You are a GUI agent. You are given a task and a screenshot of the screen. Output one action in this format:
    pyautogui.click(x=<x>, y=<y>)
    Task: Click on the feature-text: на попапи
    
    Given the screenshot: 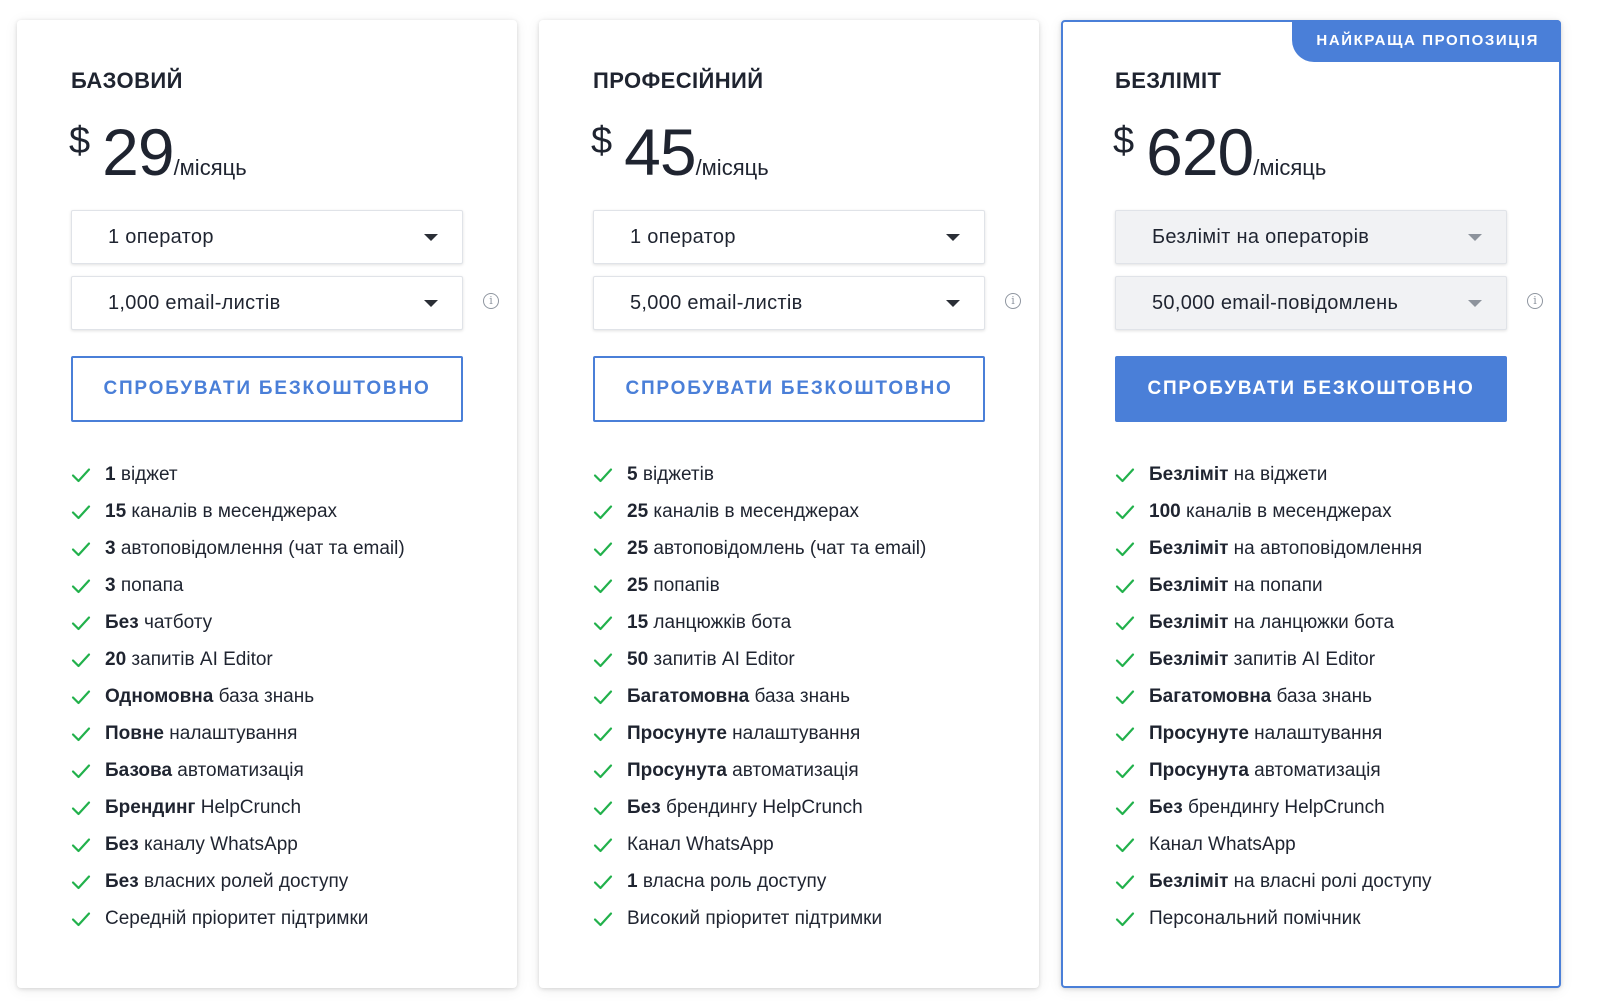 What is the action you would take?
    pyautogui.click(x=1275, y=585)
    